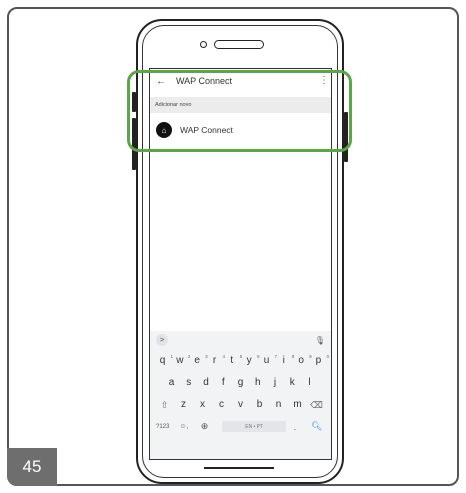 The height and width of the screenshot is (493, 466). I want to click on key-e: e3, so click(198, 361).